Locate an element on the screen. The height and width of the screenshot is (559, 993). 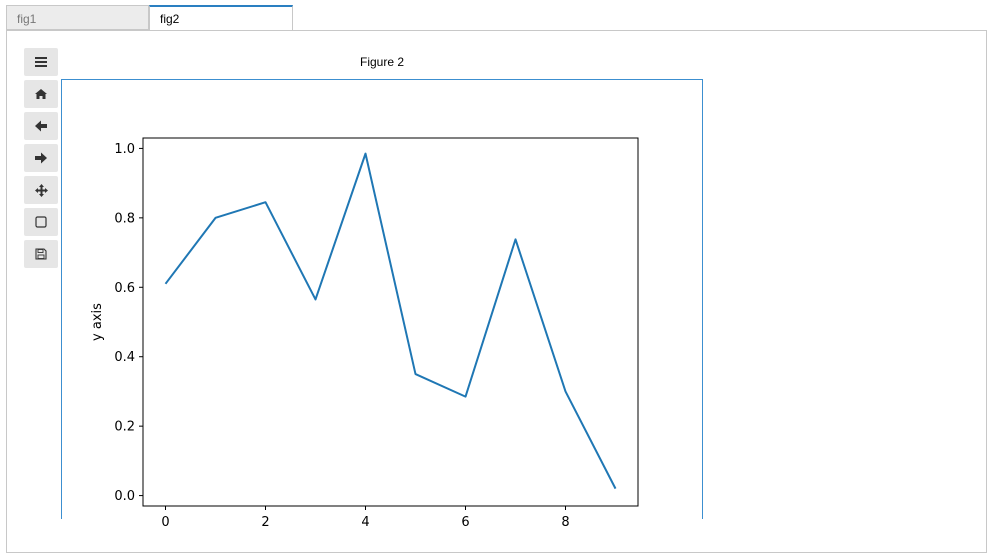
home-button is located at coordinates (41, 94).